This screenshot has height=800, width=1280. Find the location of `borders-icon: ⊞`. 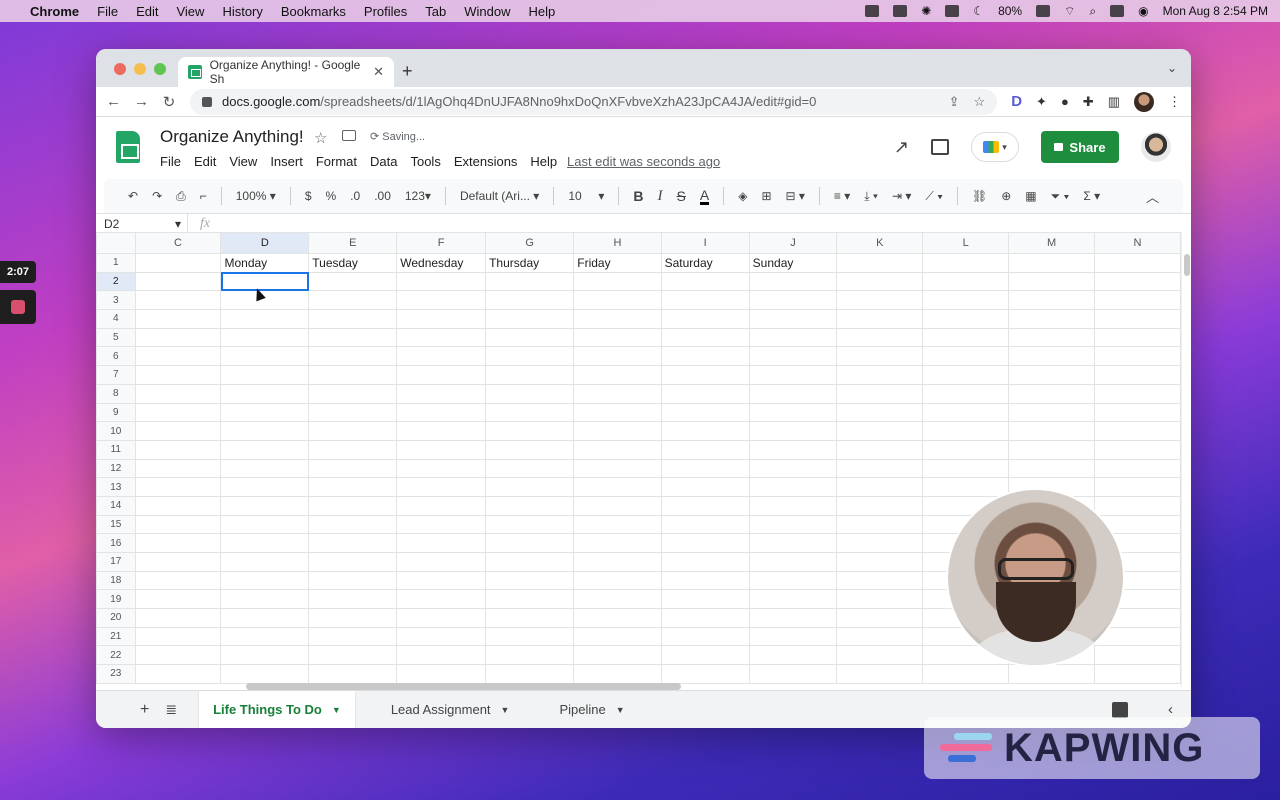

borders-icon: ⊞ is located at coordinates (766, 196).